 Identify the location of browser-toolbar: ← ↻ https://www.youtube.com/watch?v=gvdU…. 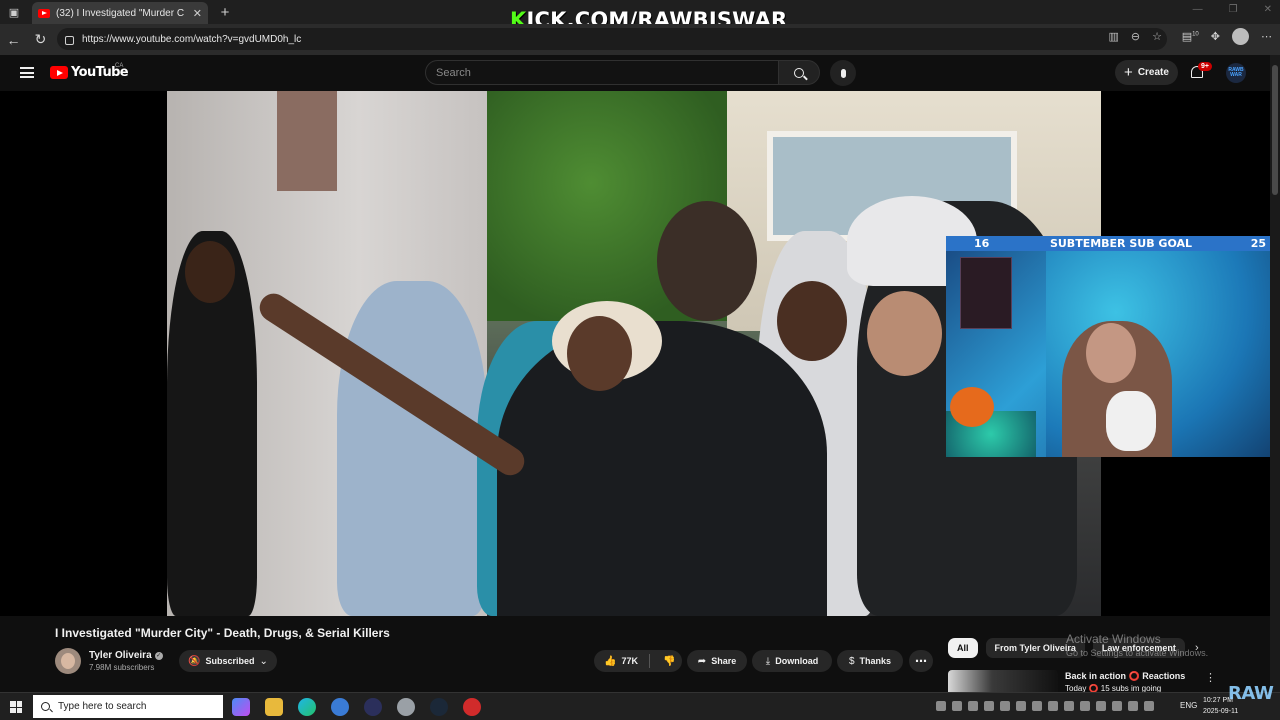
(640, 39).